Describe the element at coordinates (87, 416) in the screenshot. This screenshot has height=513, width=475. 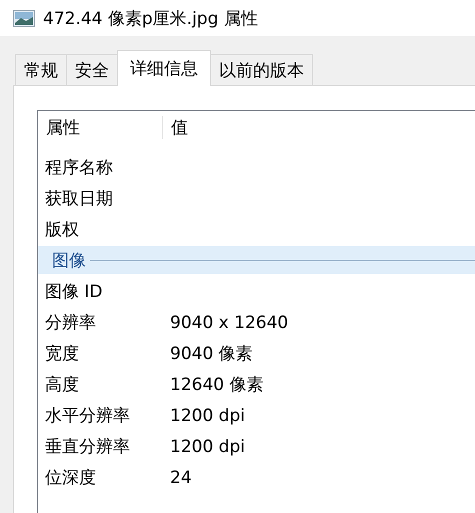
I see `property-name: 水平分辨率` at that location.